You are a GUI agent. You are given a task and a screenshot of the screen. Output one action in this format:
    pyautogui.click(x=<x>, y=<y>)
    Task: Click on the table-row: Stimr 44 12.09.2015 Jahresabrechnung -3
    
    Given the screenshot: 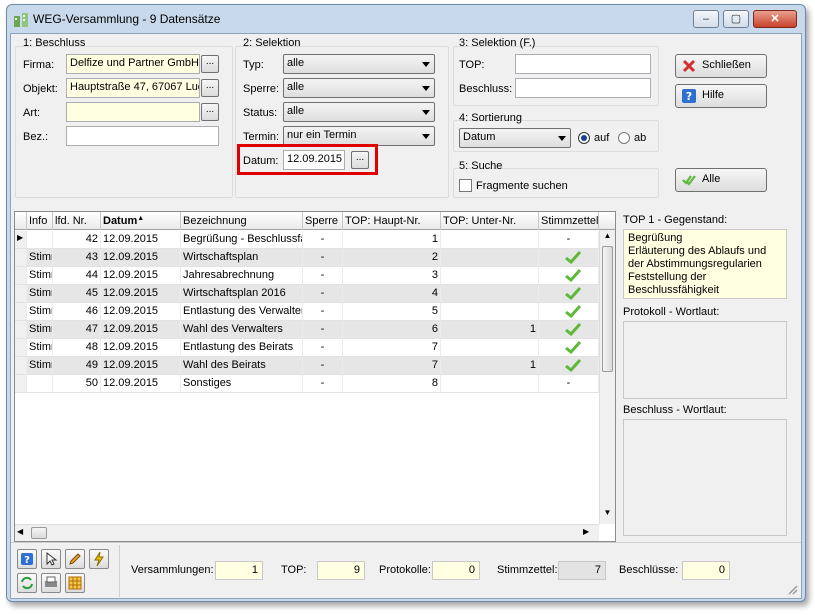 What is the action you would take?
    pyautogui.click(x=307, y=276)
    